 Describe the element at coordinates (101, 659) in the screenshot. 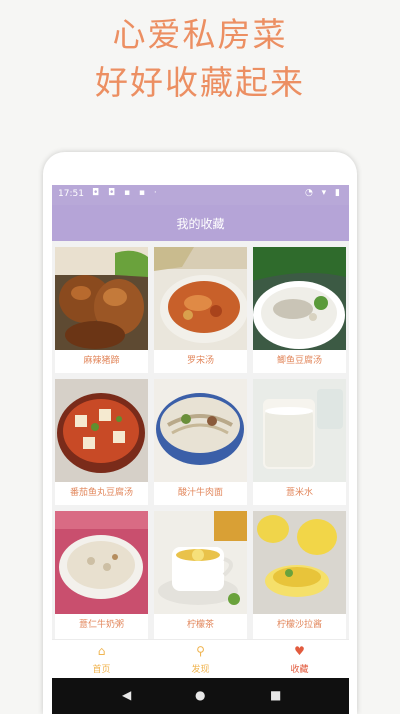

I see `nav-item-home: ⌂ 首页` at that location.